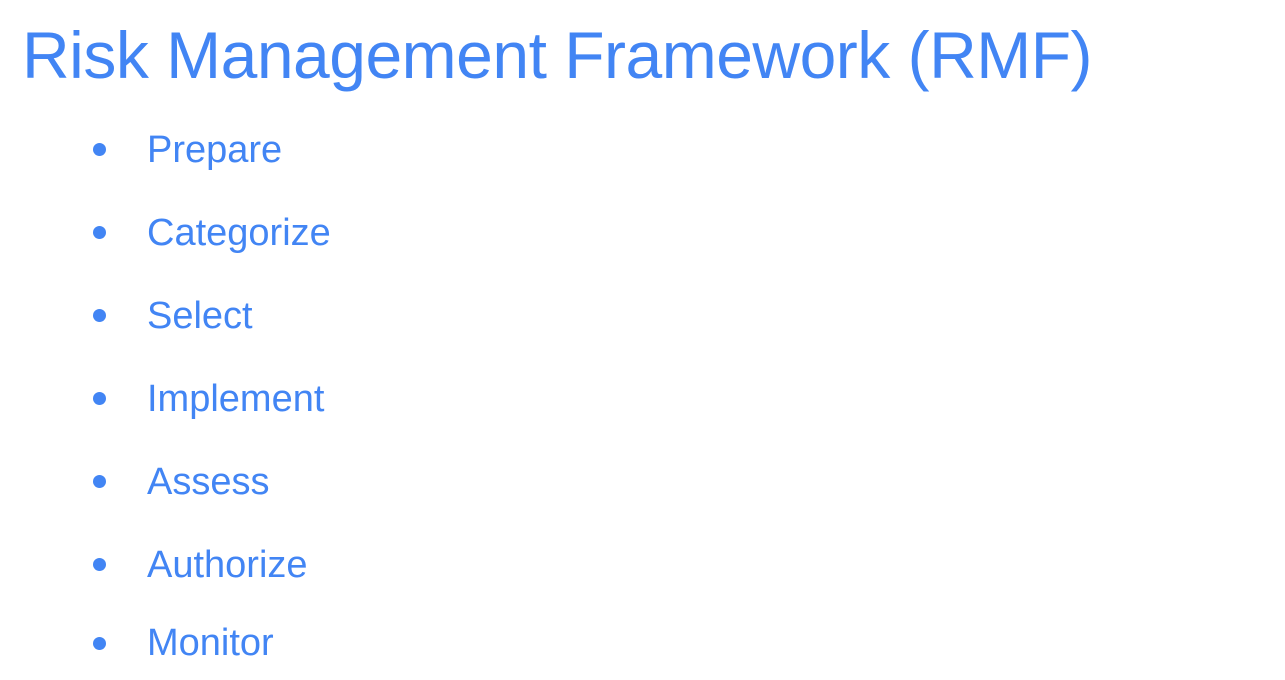  I want to click on list-item: Assess, so click(210, 481).